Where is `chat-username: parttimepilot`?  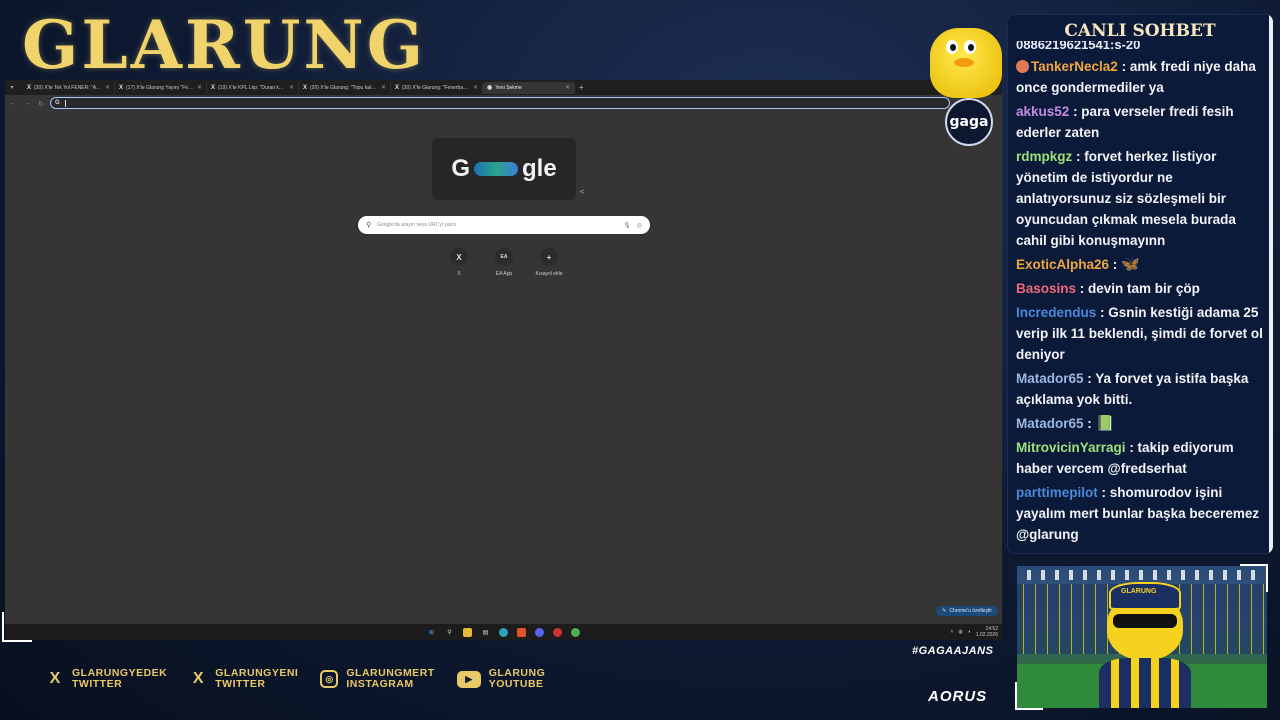
chat-username: parttimepilot is located at coordinates (1057, 492).